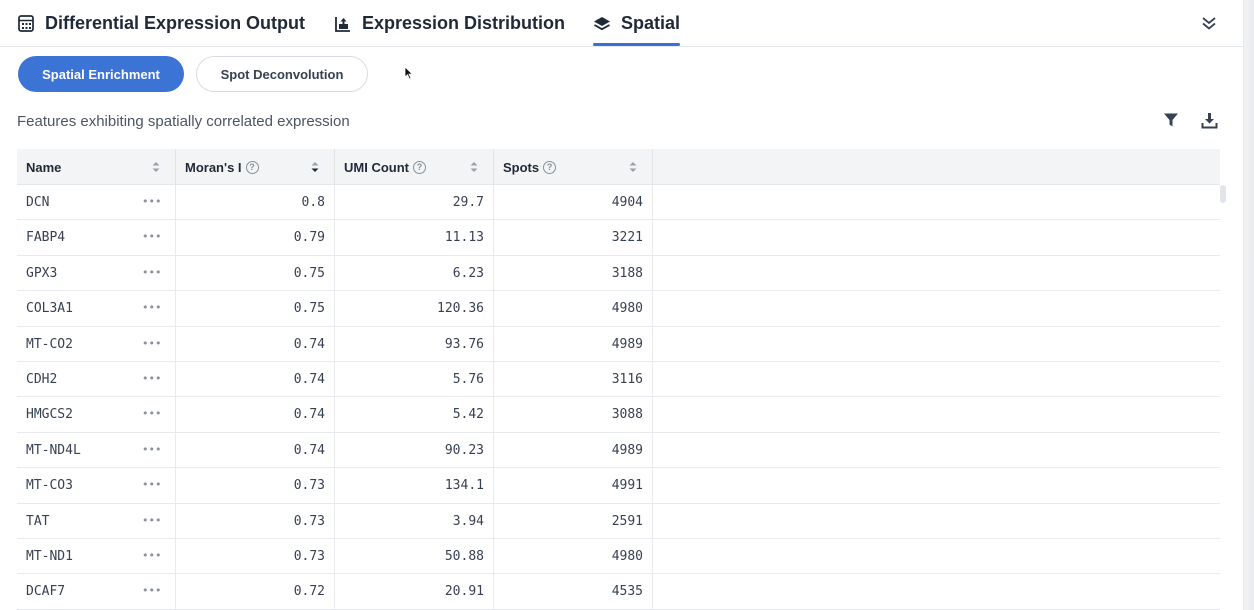 Image resolution: width=1254 pixels, height=610 pixels. What do you see at coordinates (414, 273) in the screenshot?
I see `umi-count-cell: 6.23` at bounding box center [414, 273].